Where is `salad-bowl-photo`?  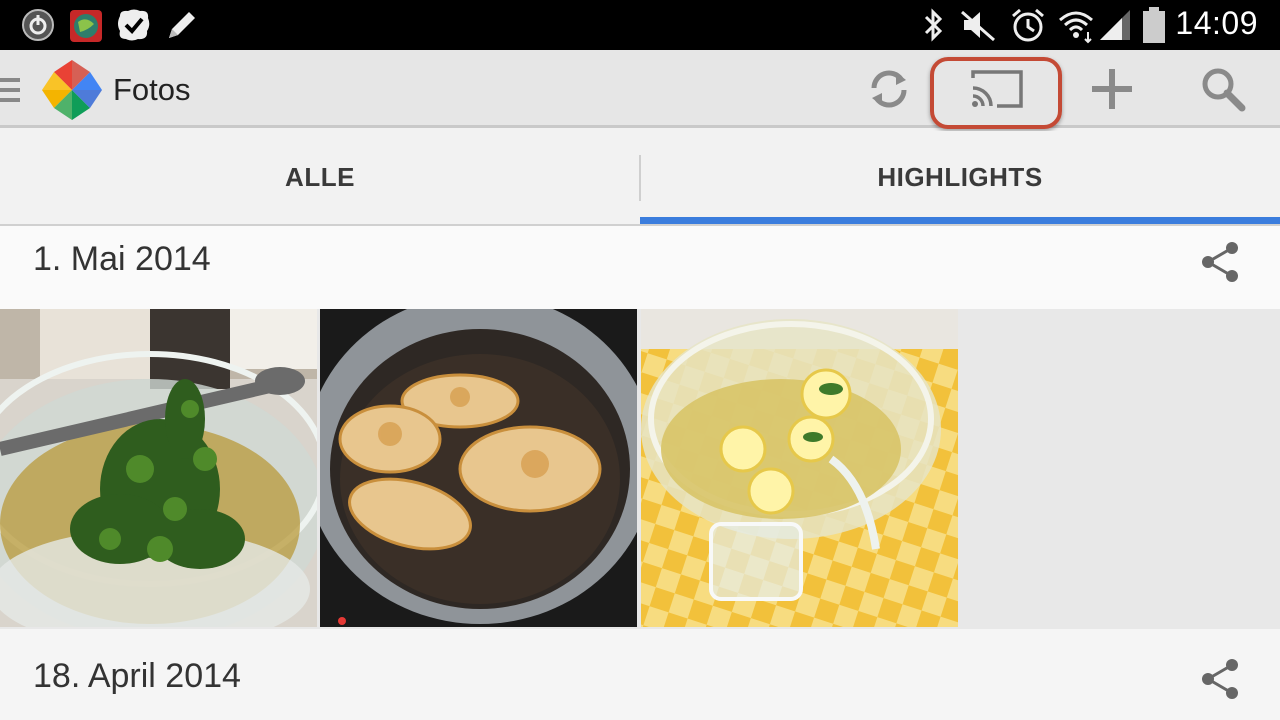
salad-bowl-photo is located at coordinates (158, 468).